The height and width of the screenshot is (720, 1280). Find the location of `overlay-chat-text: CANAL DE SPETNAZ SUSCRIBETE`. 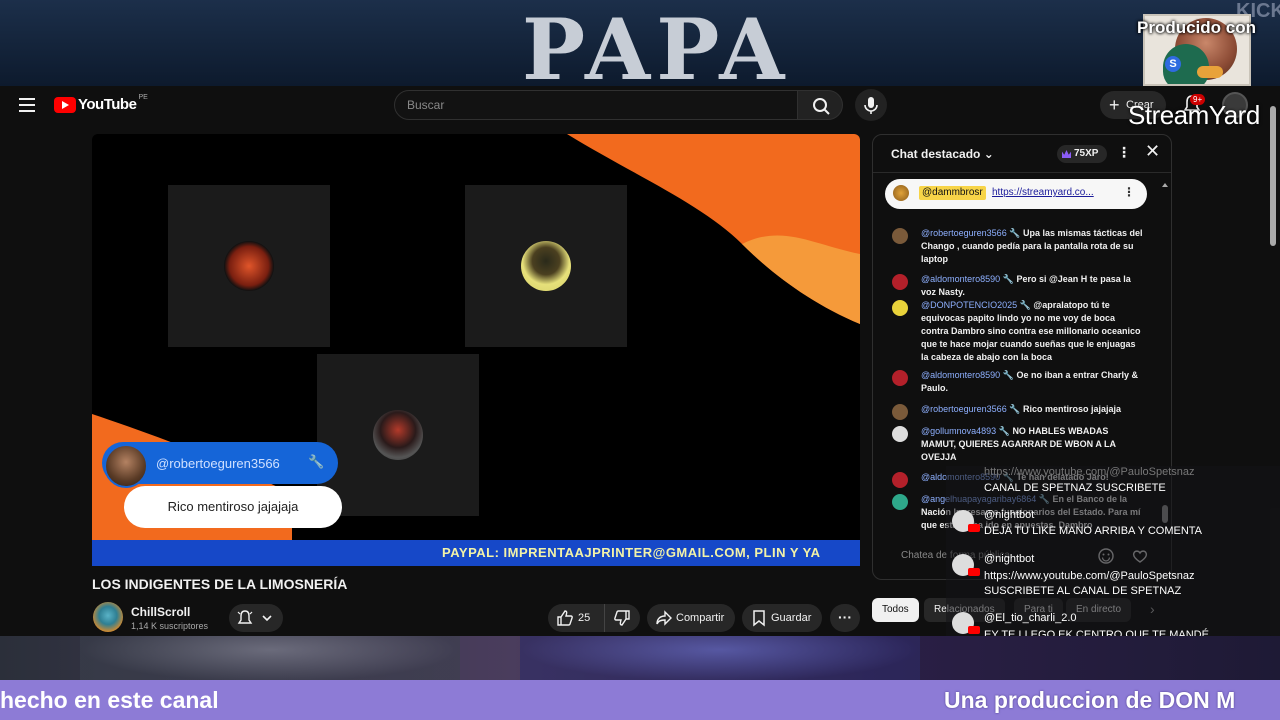

overlay-chat-text: CANAL DE SPETNAZ SUSCRIBETE is located at coordinates (1075, 488).